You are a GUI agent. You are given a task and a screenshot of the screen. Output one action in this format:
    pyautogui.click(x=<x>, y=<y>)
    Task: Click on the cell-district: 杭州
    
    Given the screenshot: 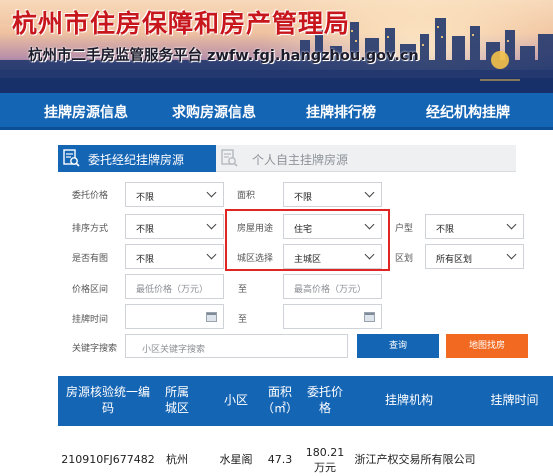 What is the action you would take?
    pyautogui.click(x=177, y=459)
    